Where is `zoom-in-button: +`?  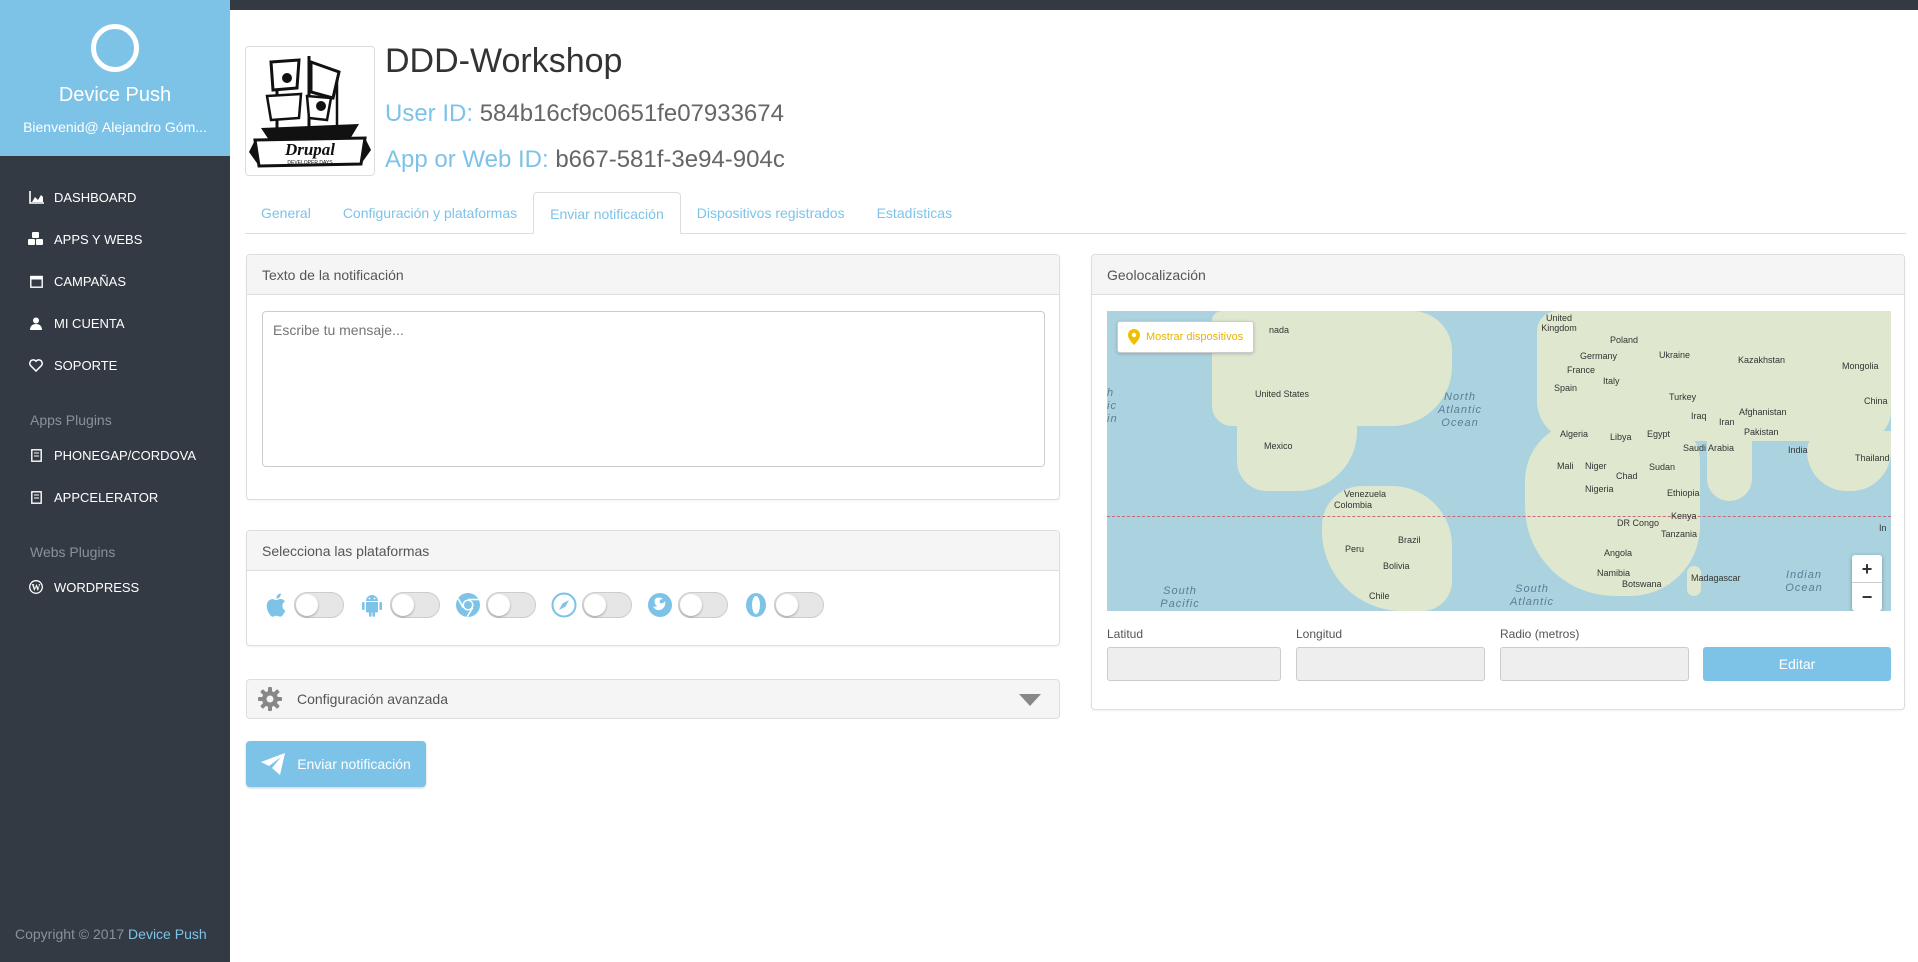 zoom-in-button: + is located at coordinates (1867, 569).